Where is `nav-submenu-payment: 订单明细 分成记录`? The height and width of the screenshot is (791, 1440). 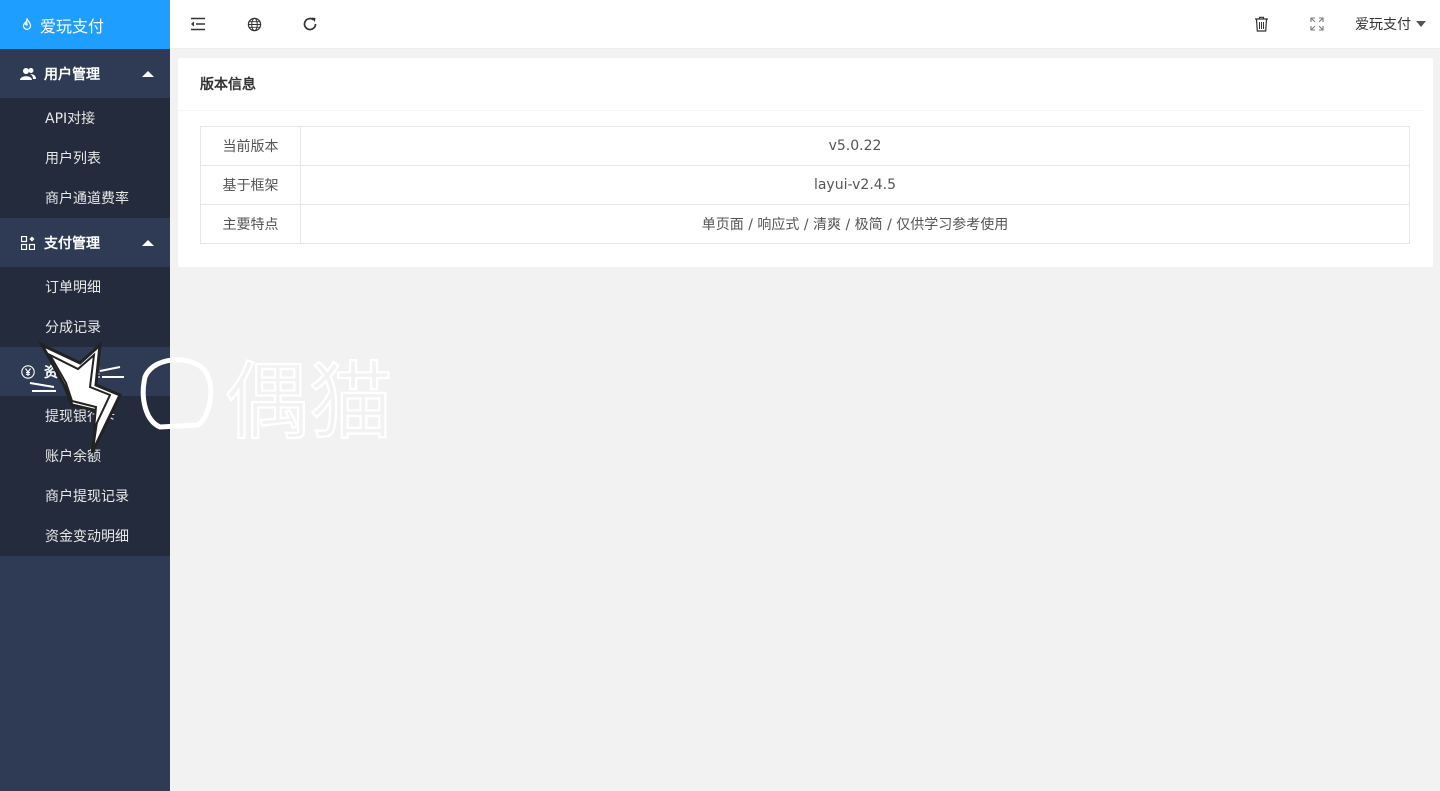 nav-submenu-payment: 订单明细 分成记录 is located at coordinates (85, 307).